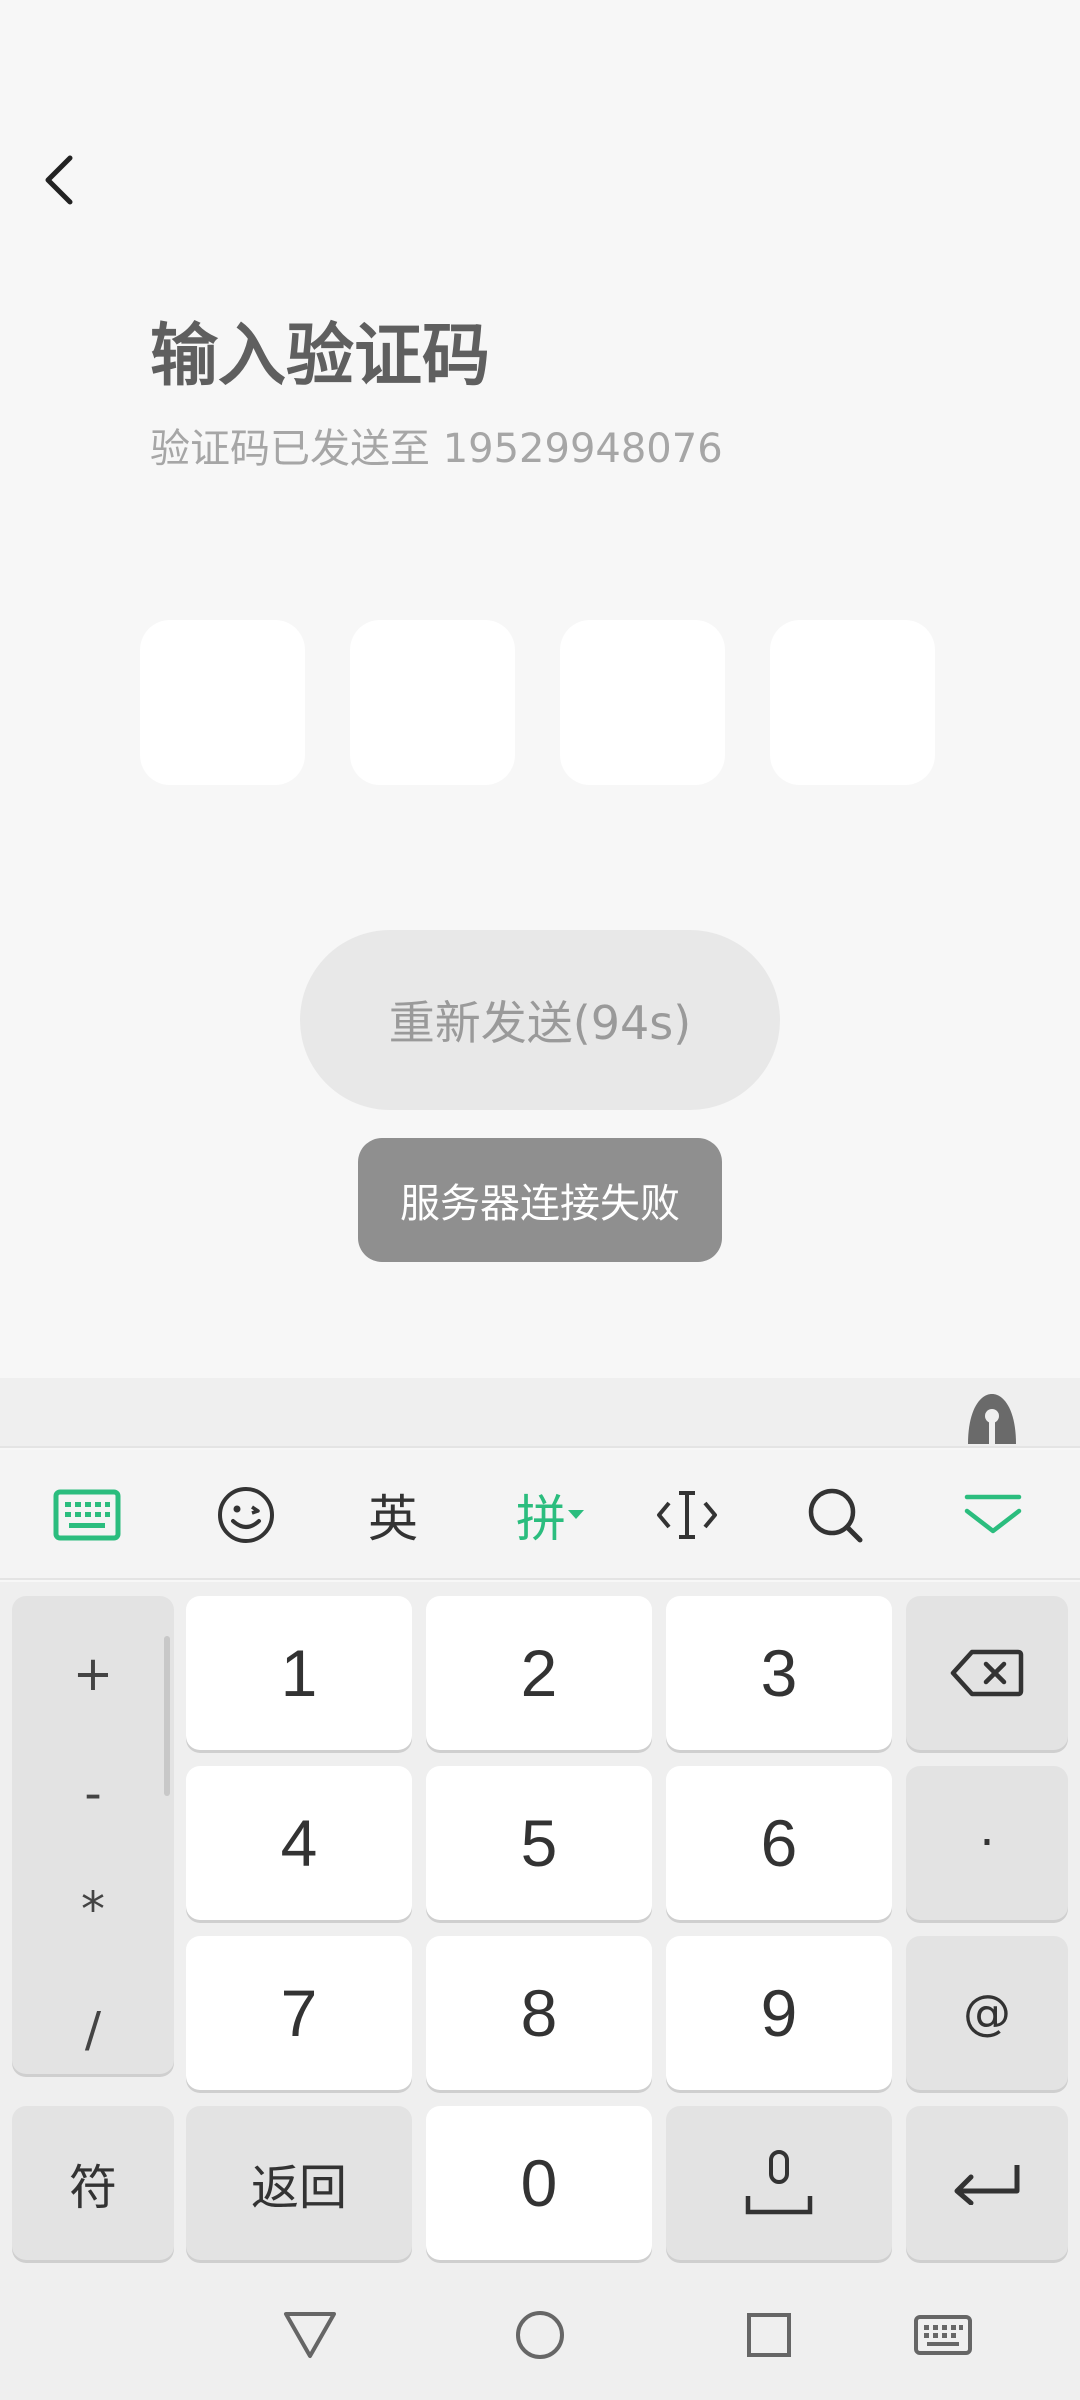 Image resolution: width=1080 pixels, height=2400 pixels. I want to click on symbol-plus: +, so click(93, 1674).